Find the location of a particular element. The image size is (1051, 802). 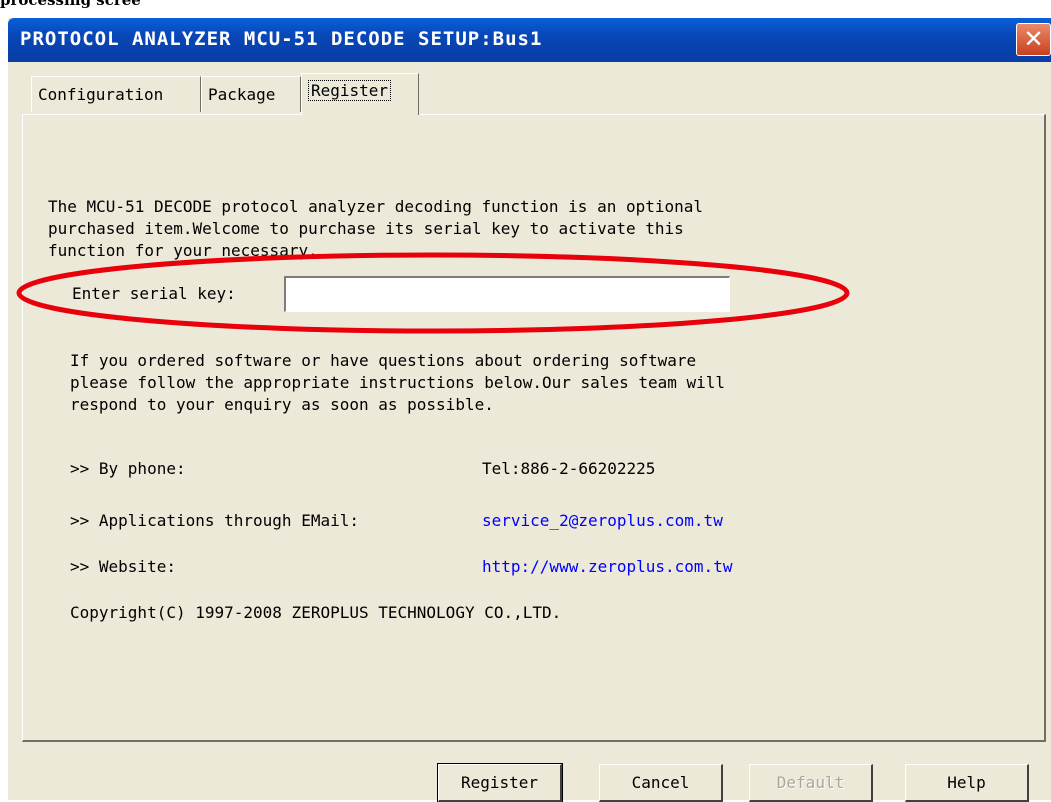

serial-key-input is located at coordinates (507, 294).